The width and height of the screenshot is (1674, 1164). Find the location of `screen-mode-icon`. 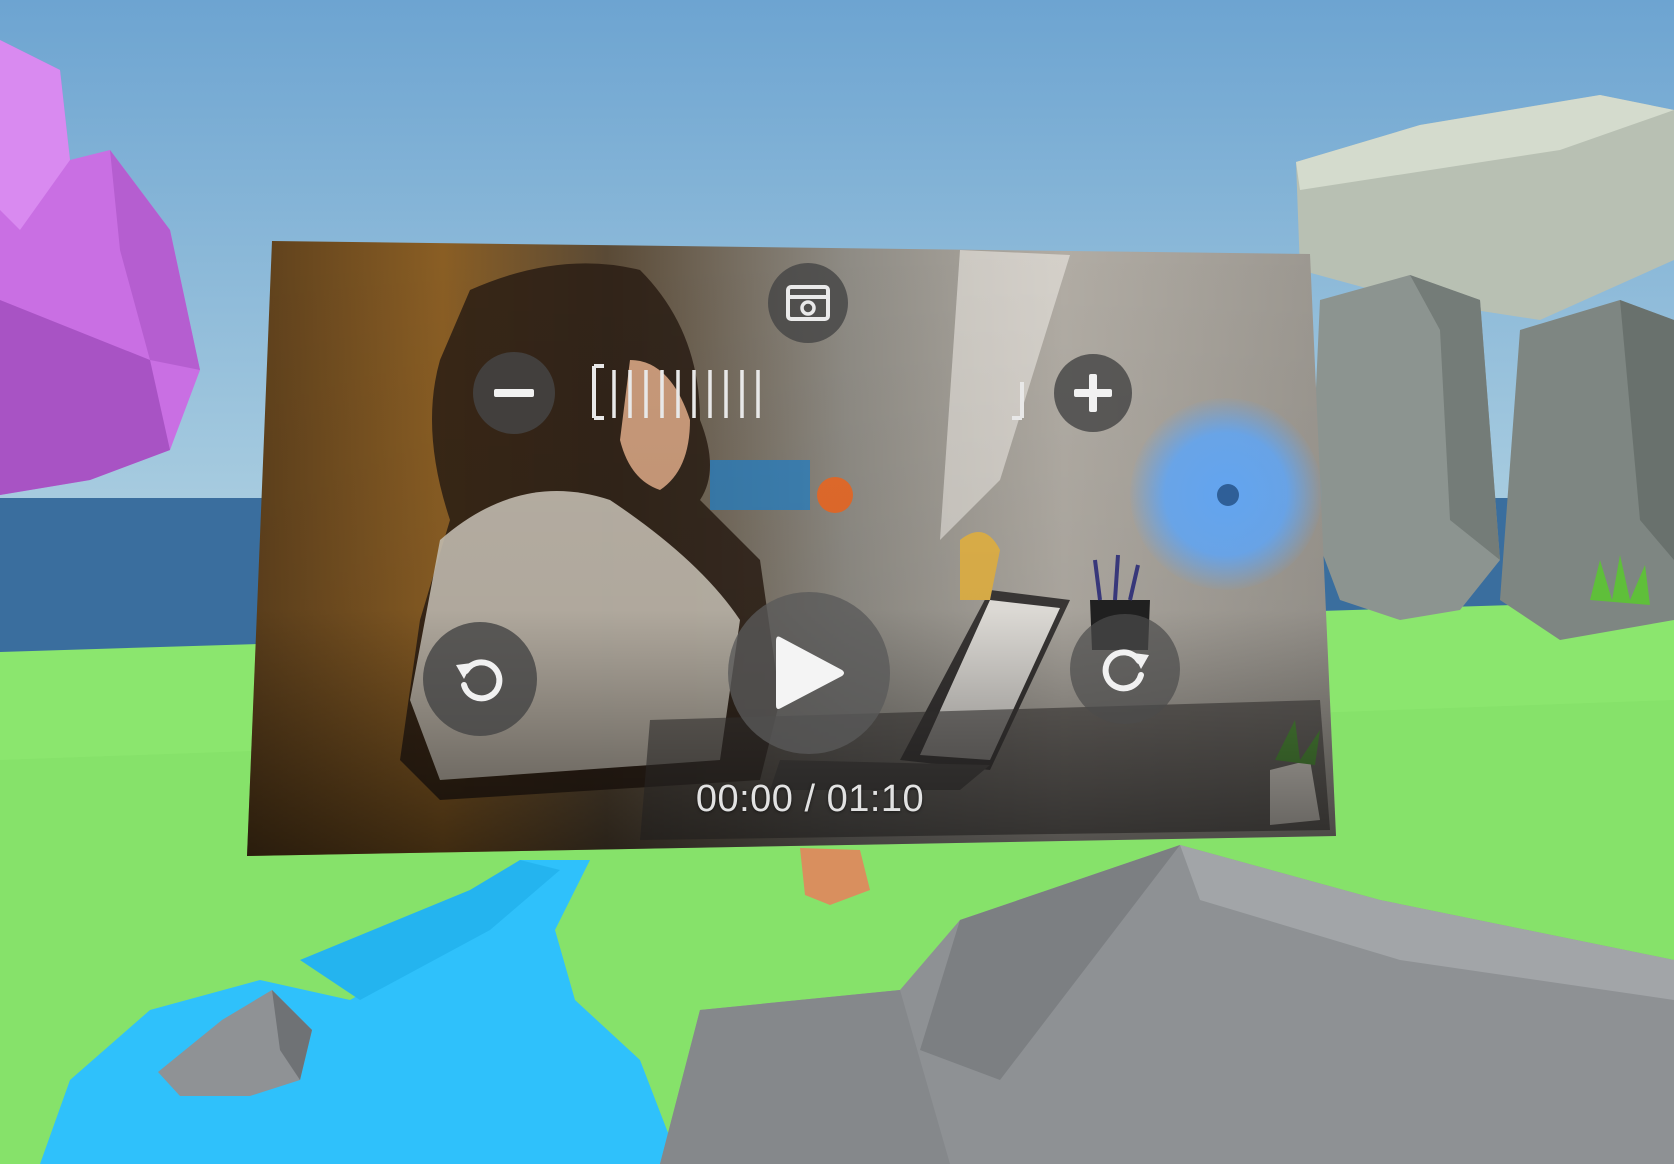

screen-mode-icon is located at coordinates (808, 303).